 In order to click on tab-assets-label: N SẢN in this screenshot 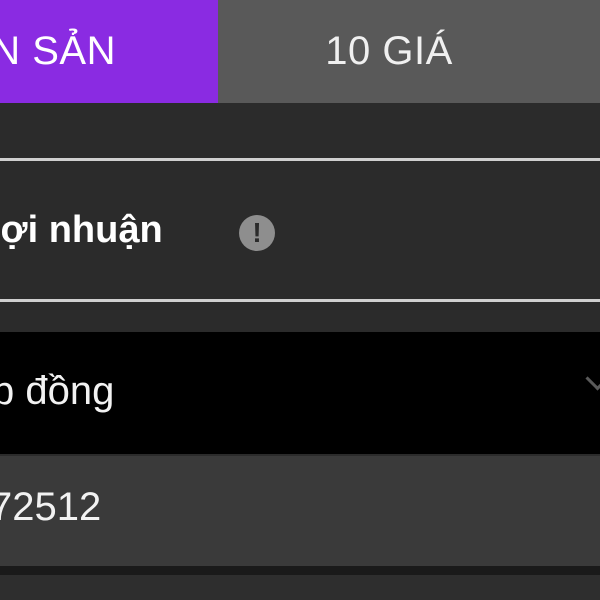, I will do `click(58, 51)`.